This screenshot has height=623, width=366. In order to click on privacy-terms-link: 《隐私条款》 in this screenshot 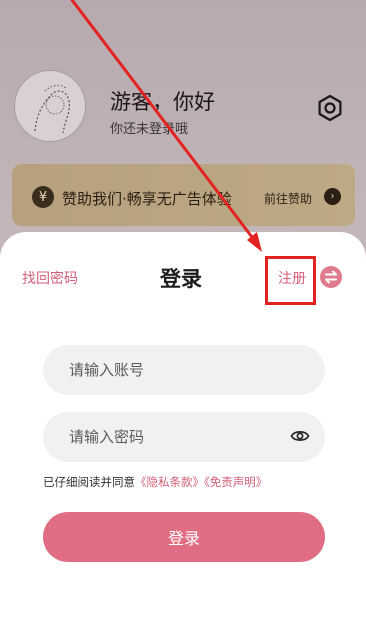, I will do `click(169, 482)`.